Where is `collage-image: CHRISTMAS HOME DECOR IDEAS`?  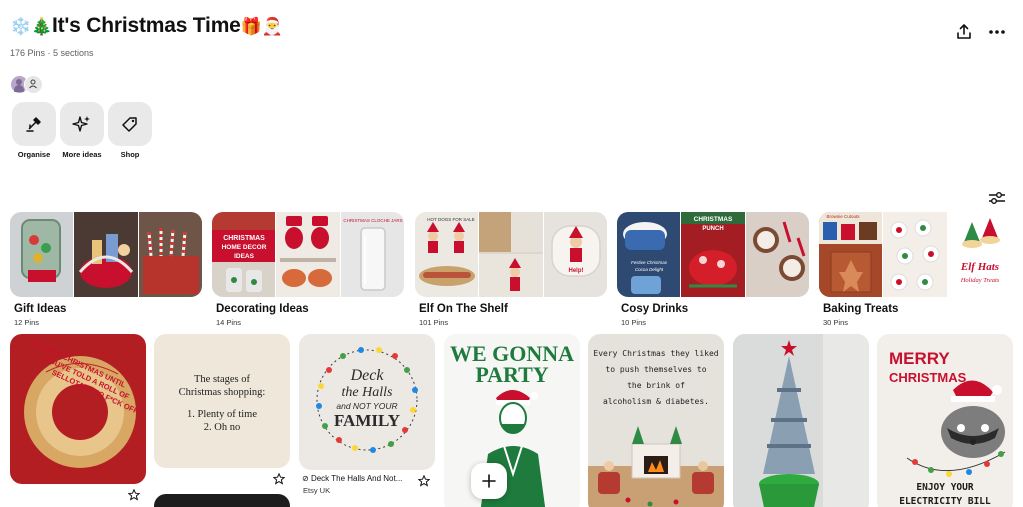
collage-image: CHRISTMAS HOME DECOR IDEAS is located at coordinates (244, 254).